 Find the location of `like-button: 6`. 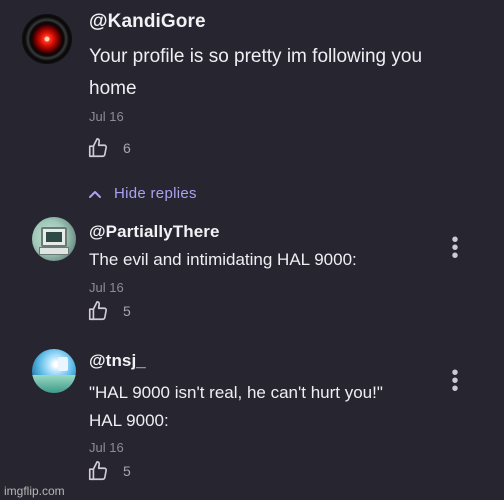

like-button: 6 is located at coordinates (109, 148).